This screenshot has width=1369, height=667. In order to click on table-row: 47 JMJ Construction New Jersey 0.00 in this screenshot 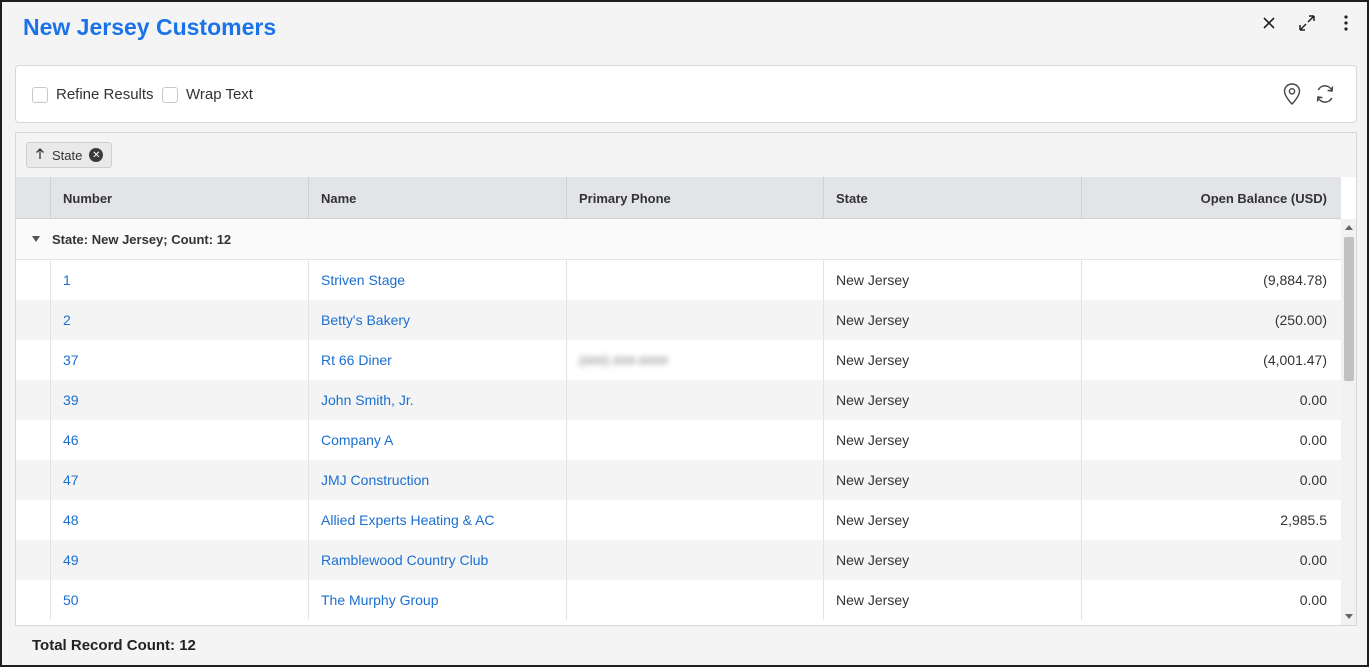, I will do `click(678, 480)`.